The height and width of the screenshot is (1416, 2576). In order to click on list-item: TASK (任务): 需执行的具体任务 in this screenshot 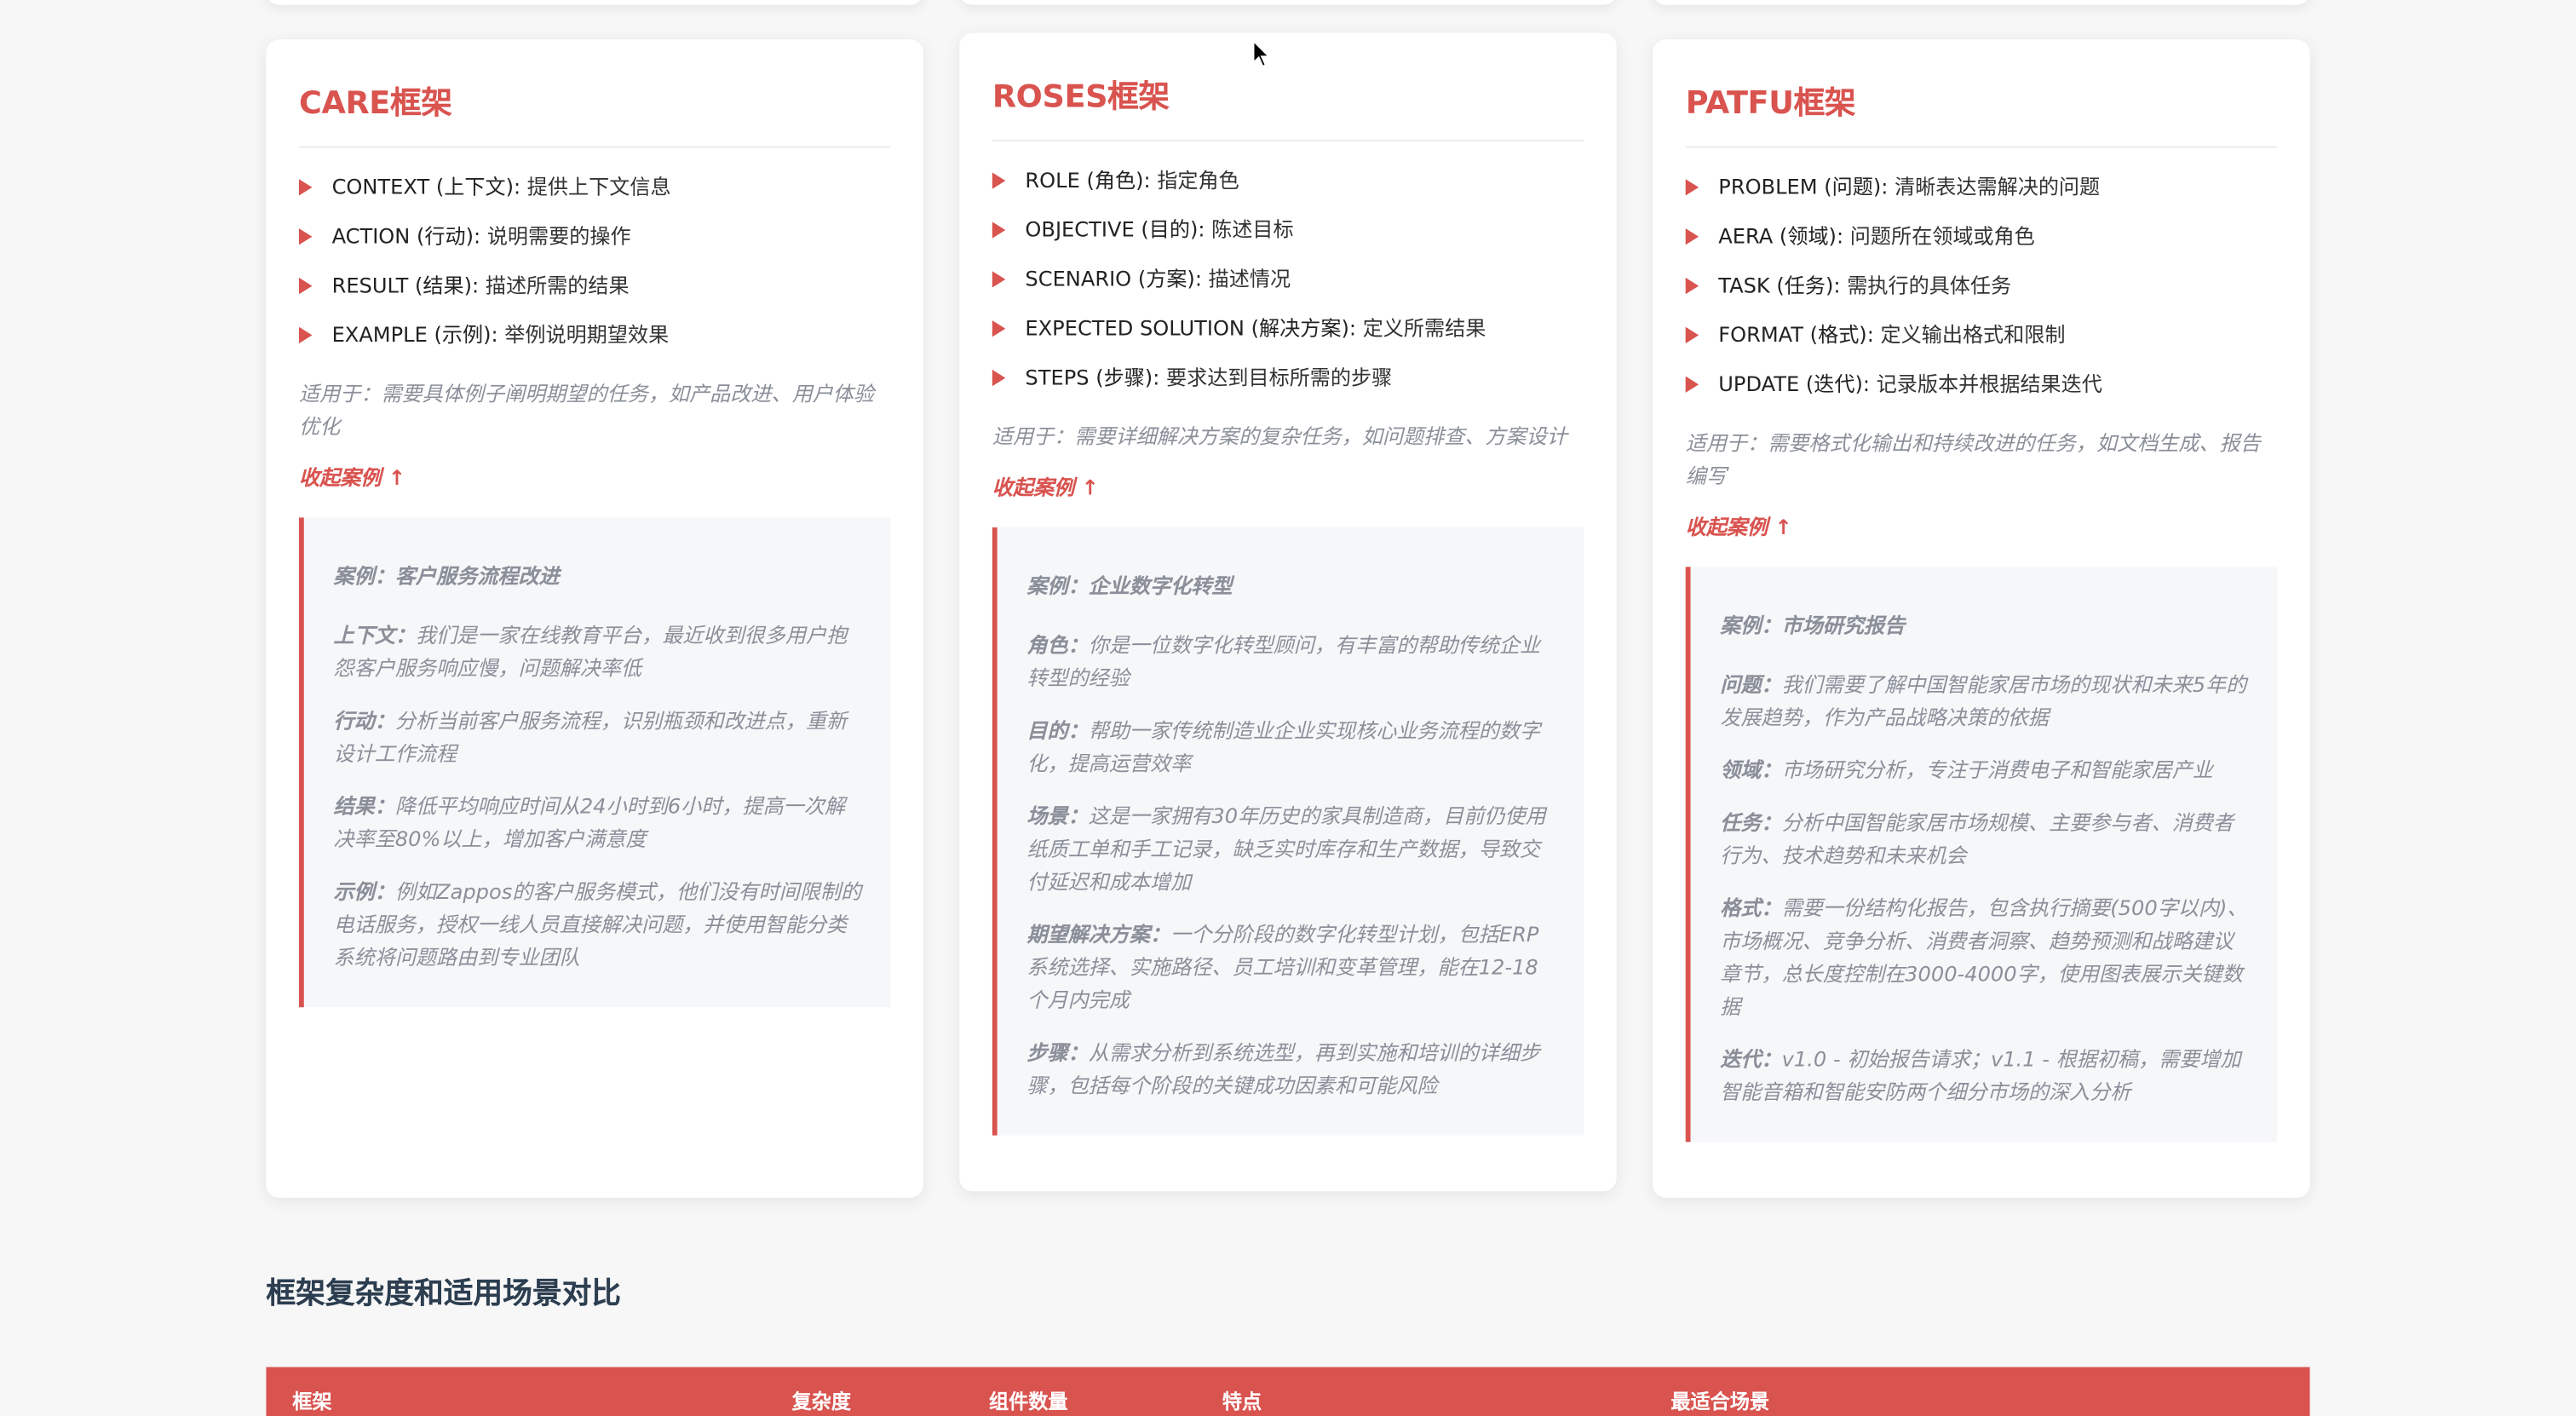, I will do `click(1981, 285)`.